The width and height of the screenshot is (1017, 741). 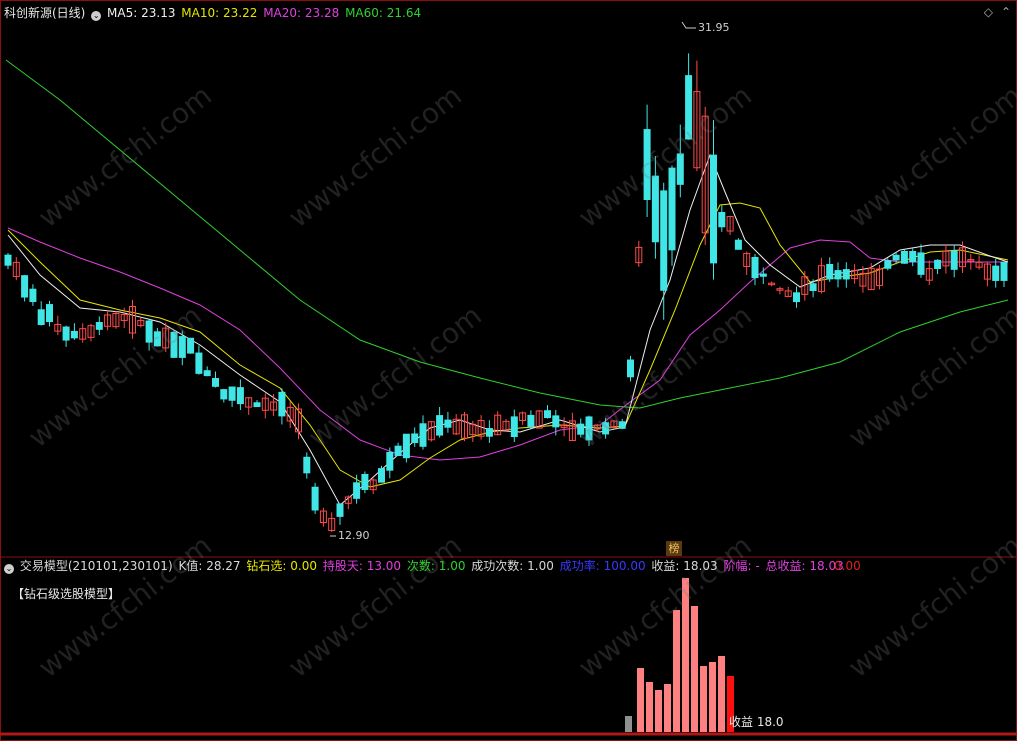 I want to click on ma5-value: 23.13, so click(x=158, y=13).